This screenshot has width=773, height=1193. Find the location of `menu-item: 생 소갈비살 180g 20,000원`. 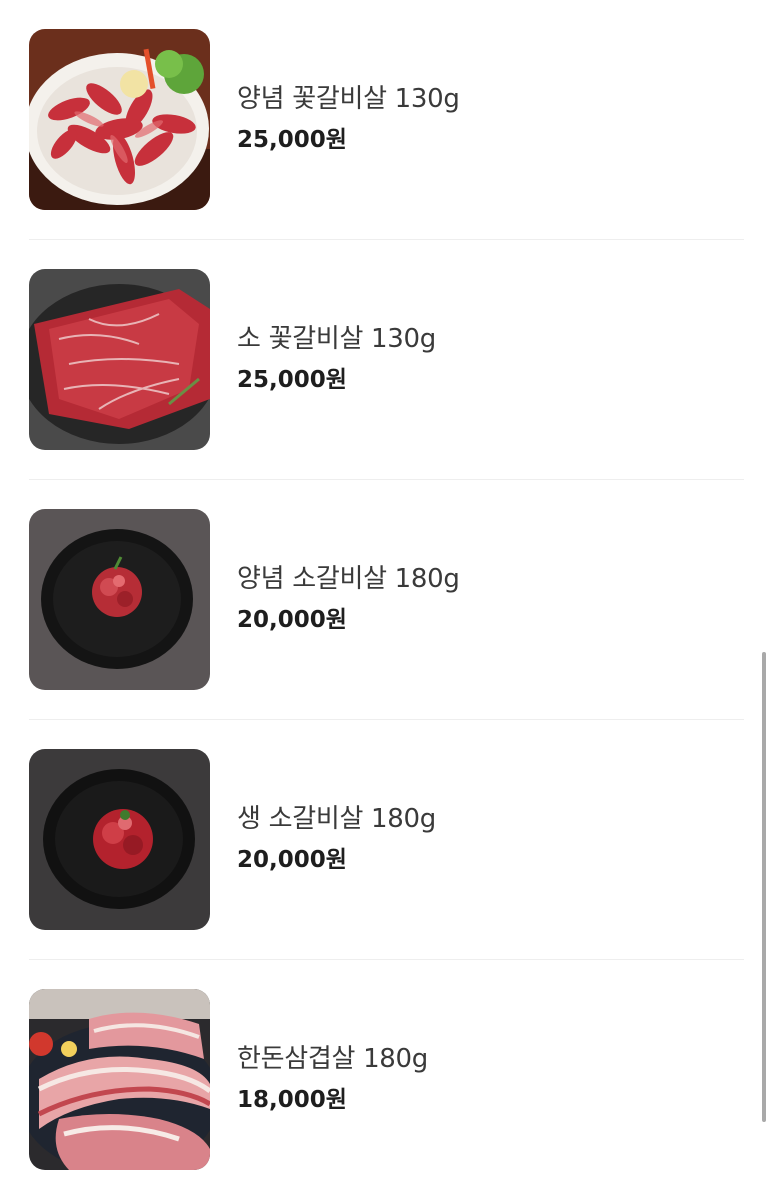

menu-item: 생 소갈비살 180g 20,000원 is located at coordinates (386, 839).